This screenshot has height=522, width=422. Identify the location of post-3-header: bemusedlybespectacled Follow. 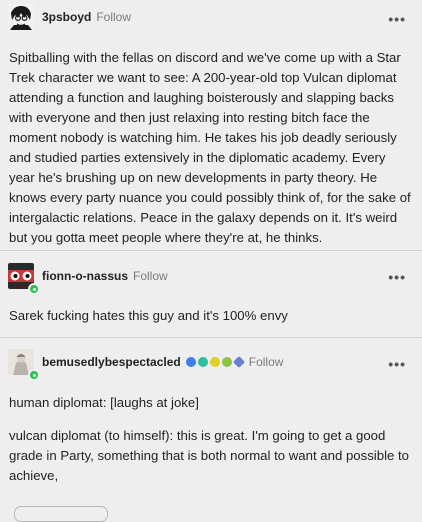
(146, 364).